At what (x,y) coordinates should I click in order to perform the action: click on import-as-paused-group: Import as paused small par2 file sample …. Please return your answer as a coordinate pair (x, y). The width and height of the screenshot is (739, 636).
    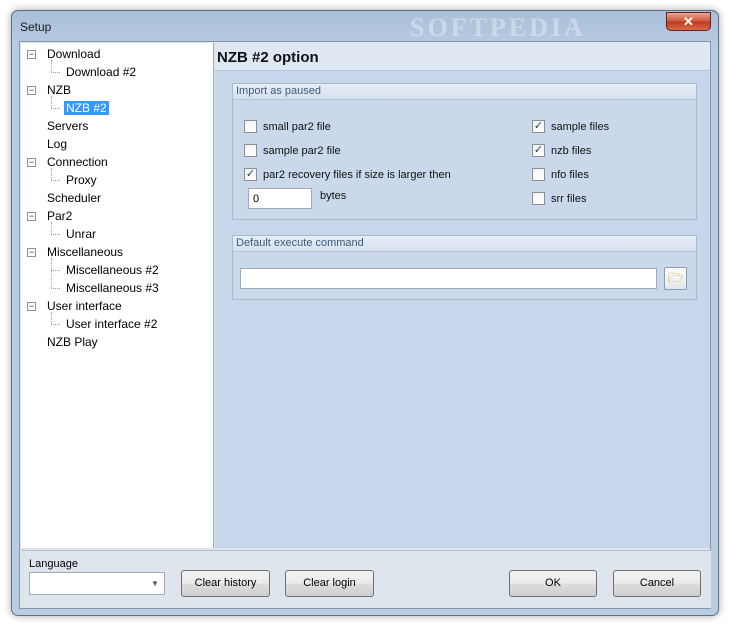
    Looking at the image, I should click on (464, 151).